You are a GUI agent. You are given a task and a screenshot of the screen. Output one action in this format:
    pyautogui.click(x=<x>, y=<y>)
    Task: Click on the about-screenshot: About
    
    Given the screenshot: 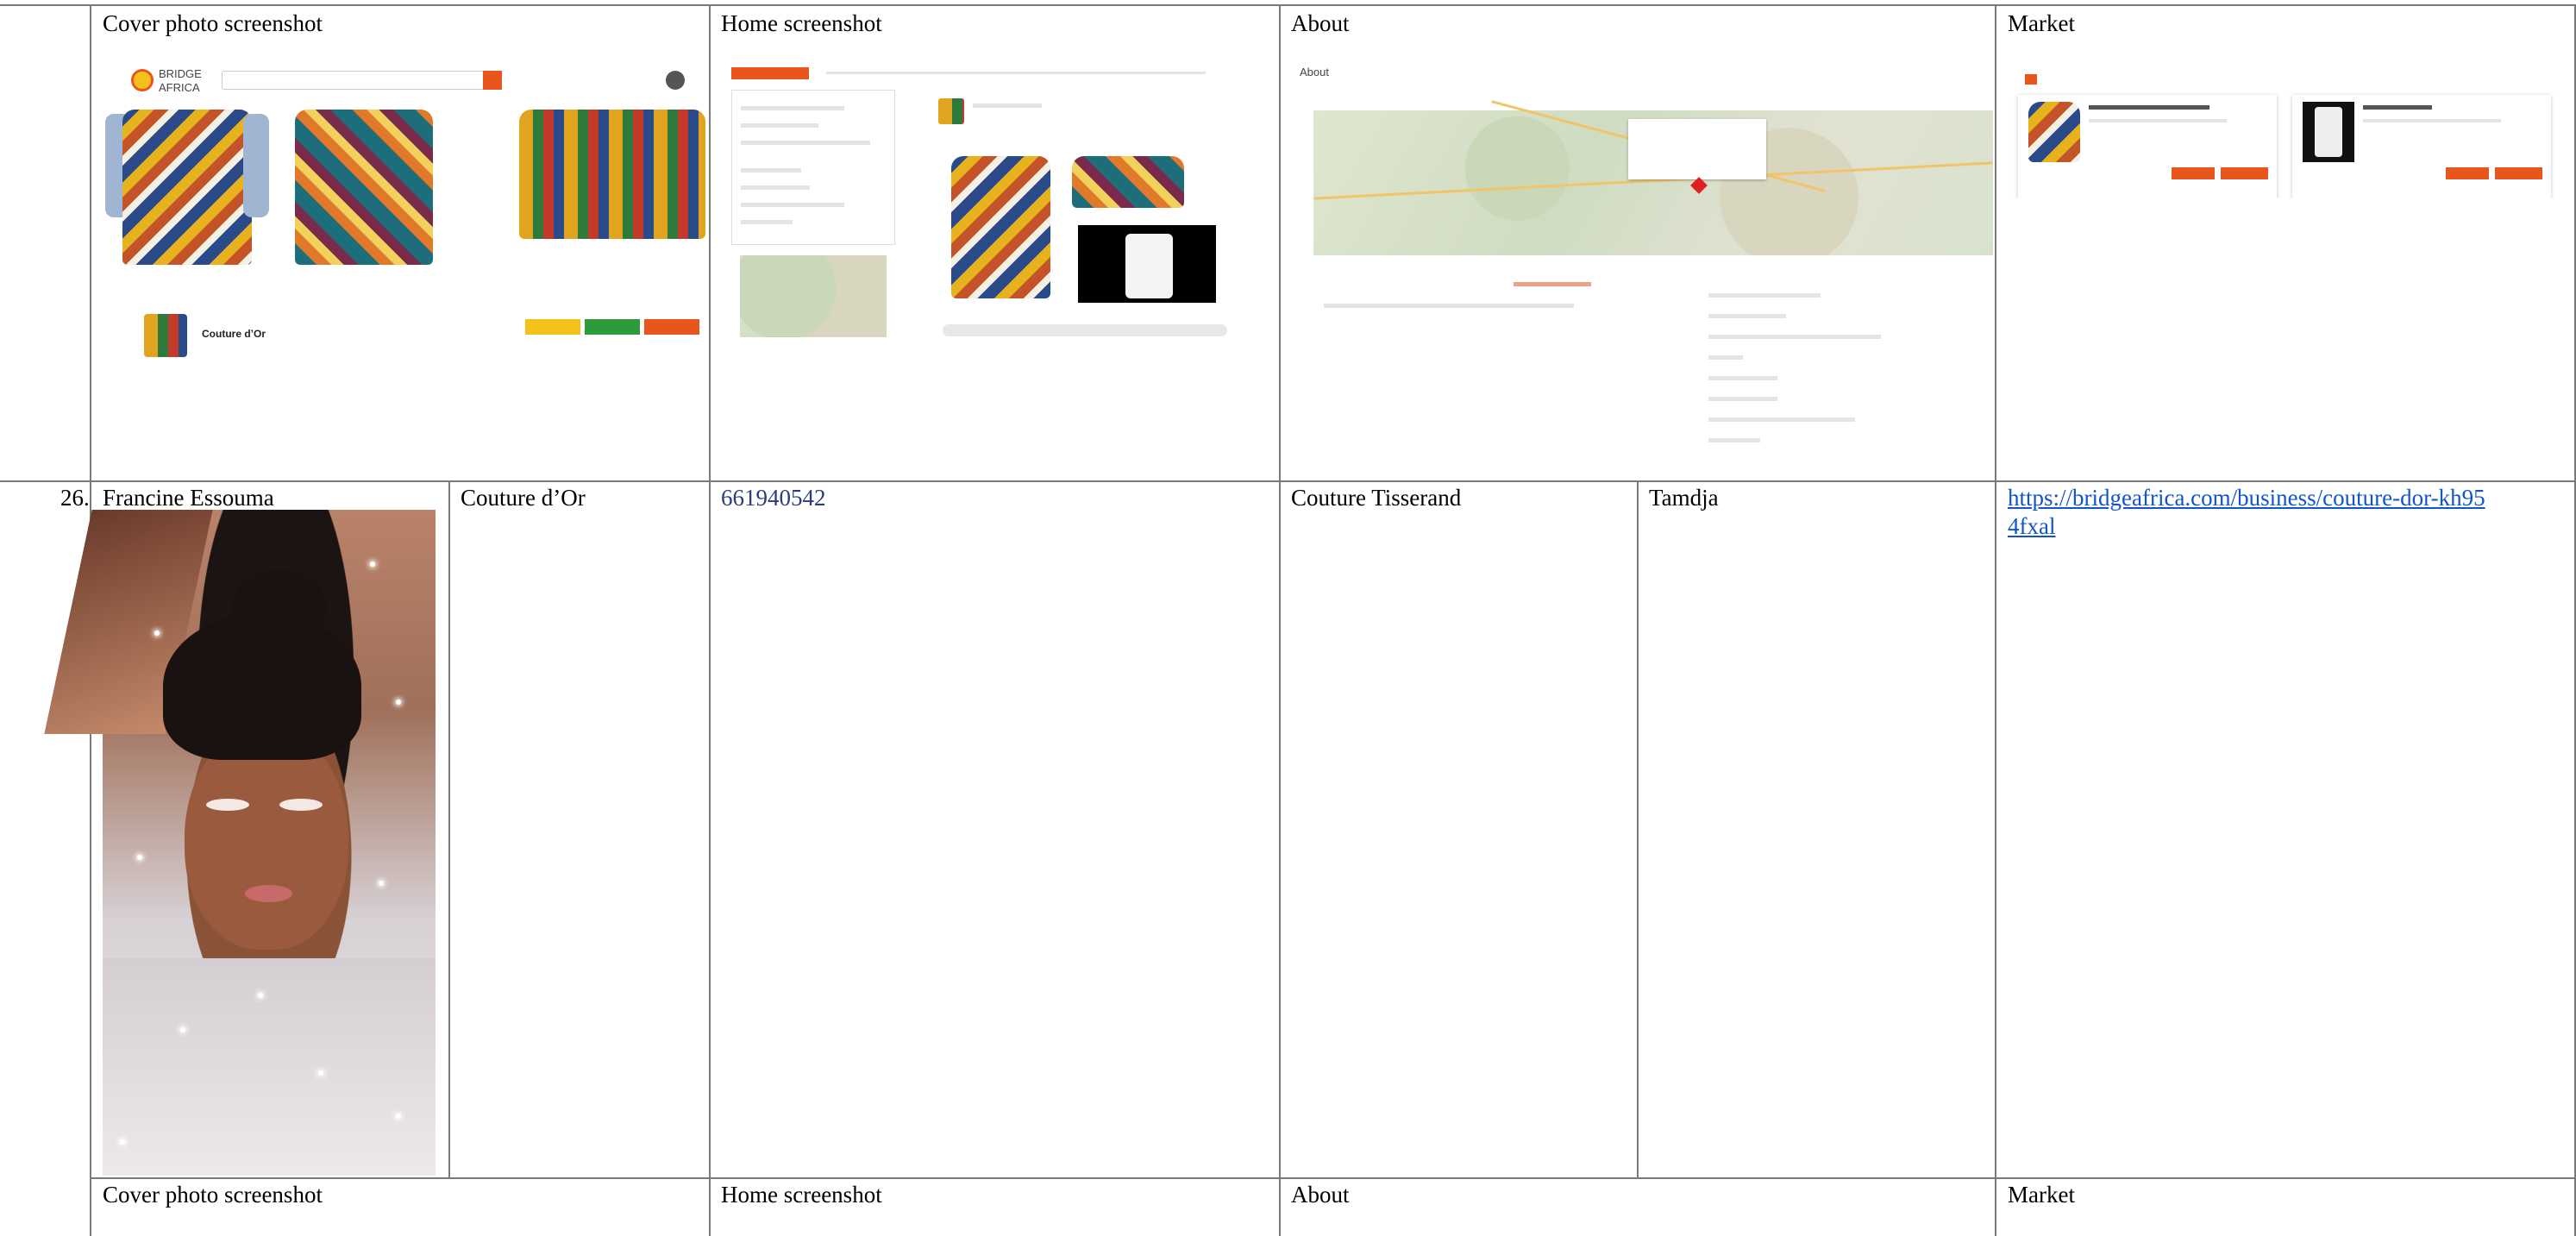 What is the action you would take?
    pyautogui.click(x=1645, y=271)
    